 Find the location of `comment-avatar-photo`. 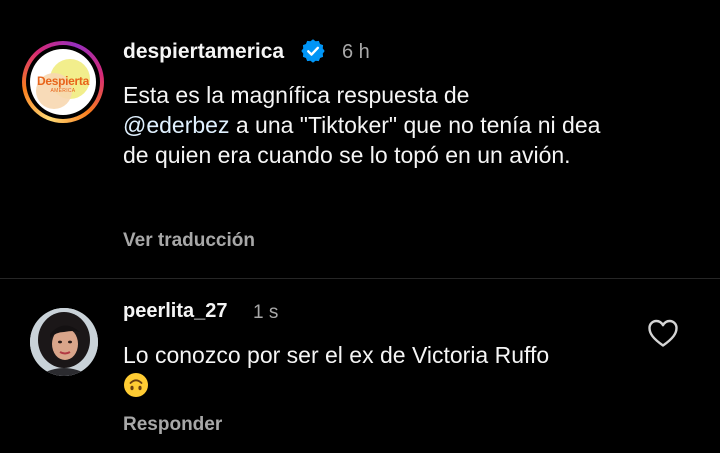

comment-avatar-photo is located at coordinates (64, 342).